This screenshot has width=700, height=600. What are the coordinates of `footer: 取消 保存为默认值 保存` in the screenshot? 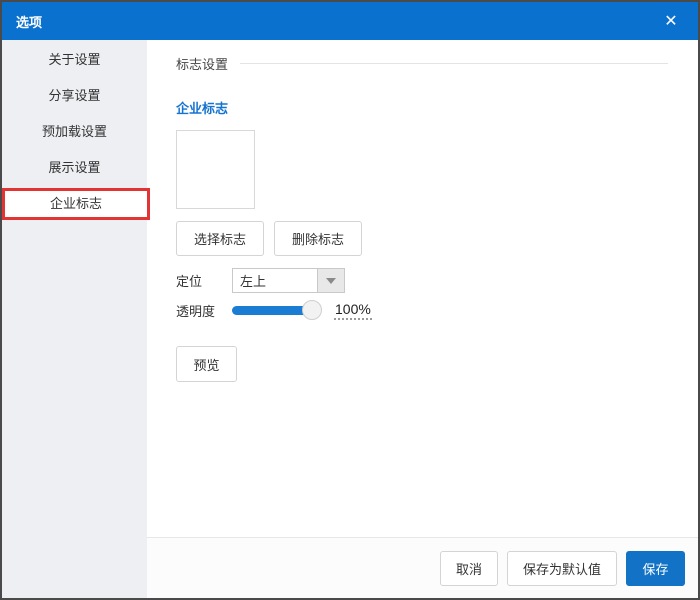 It's located at (422, 567).